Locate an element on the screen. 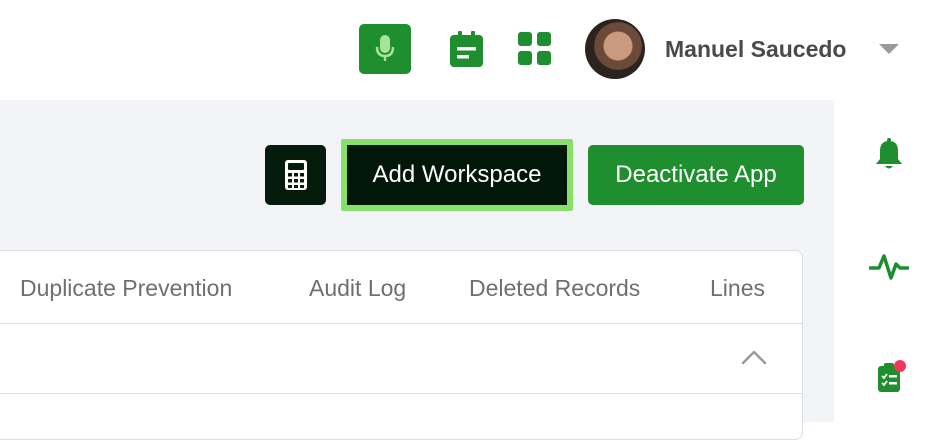 This screenshot has width=944, height=440. add-workspace-button: Add Workspace is located at coordinates (457, 175).